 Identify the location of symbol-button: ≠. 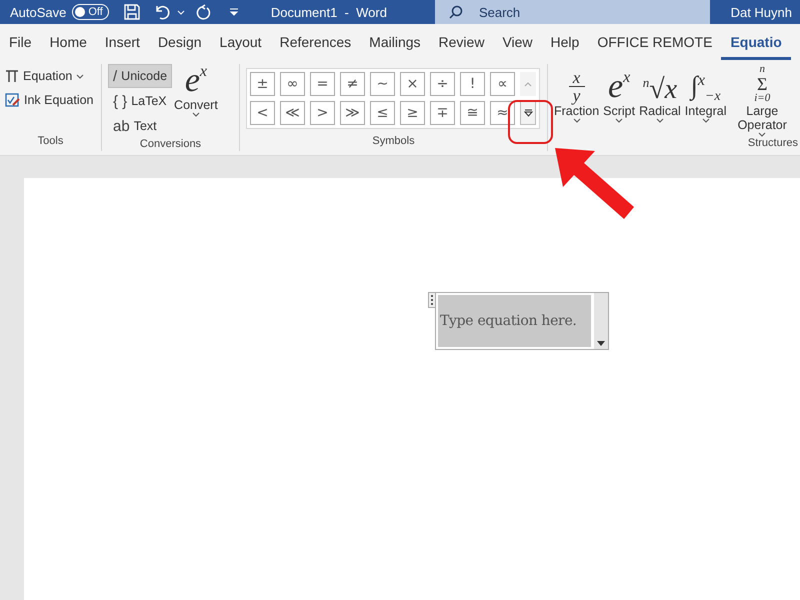
(352, 84).